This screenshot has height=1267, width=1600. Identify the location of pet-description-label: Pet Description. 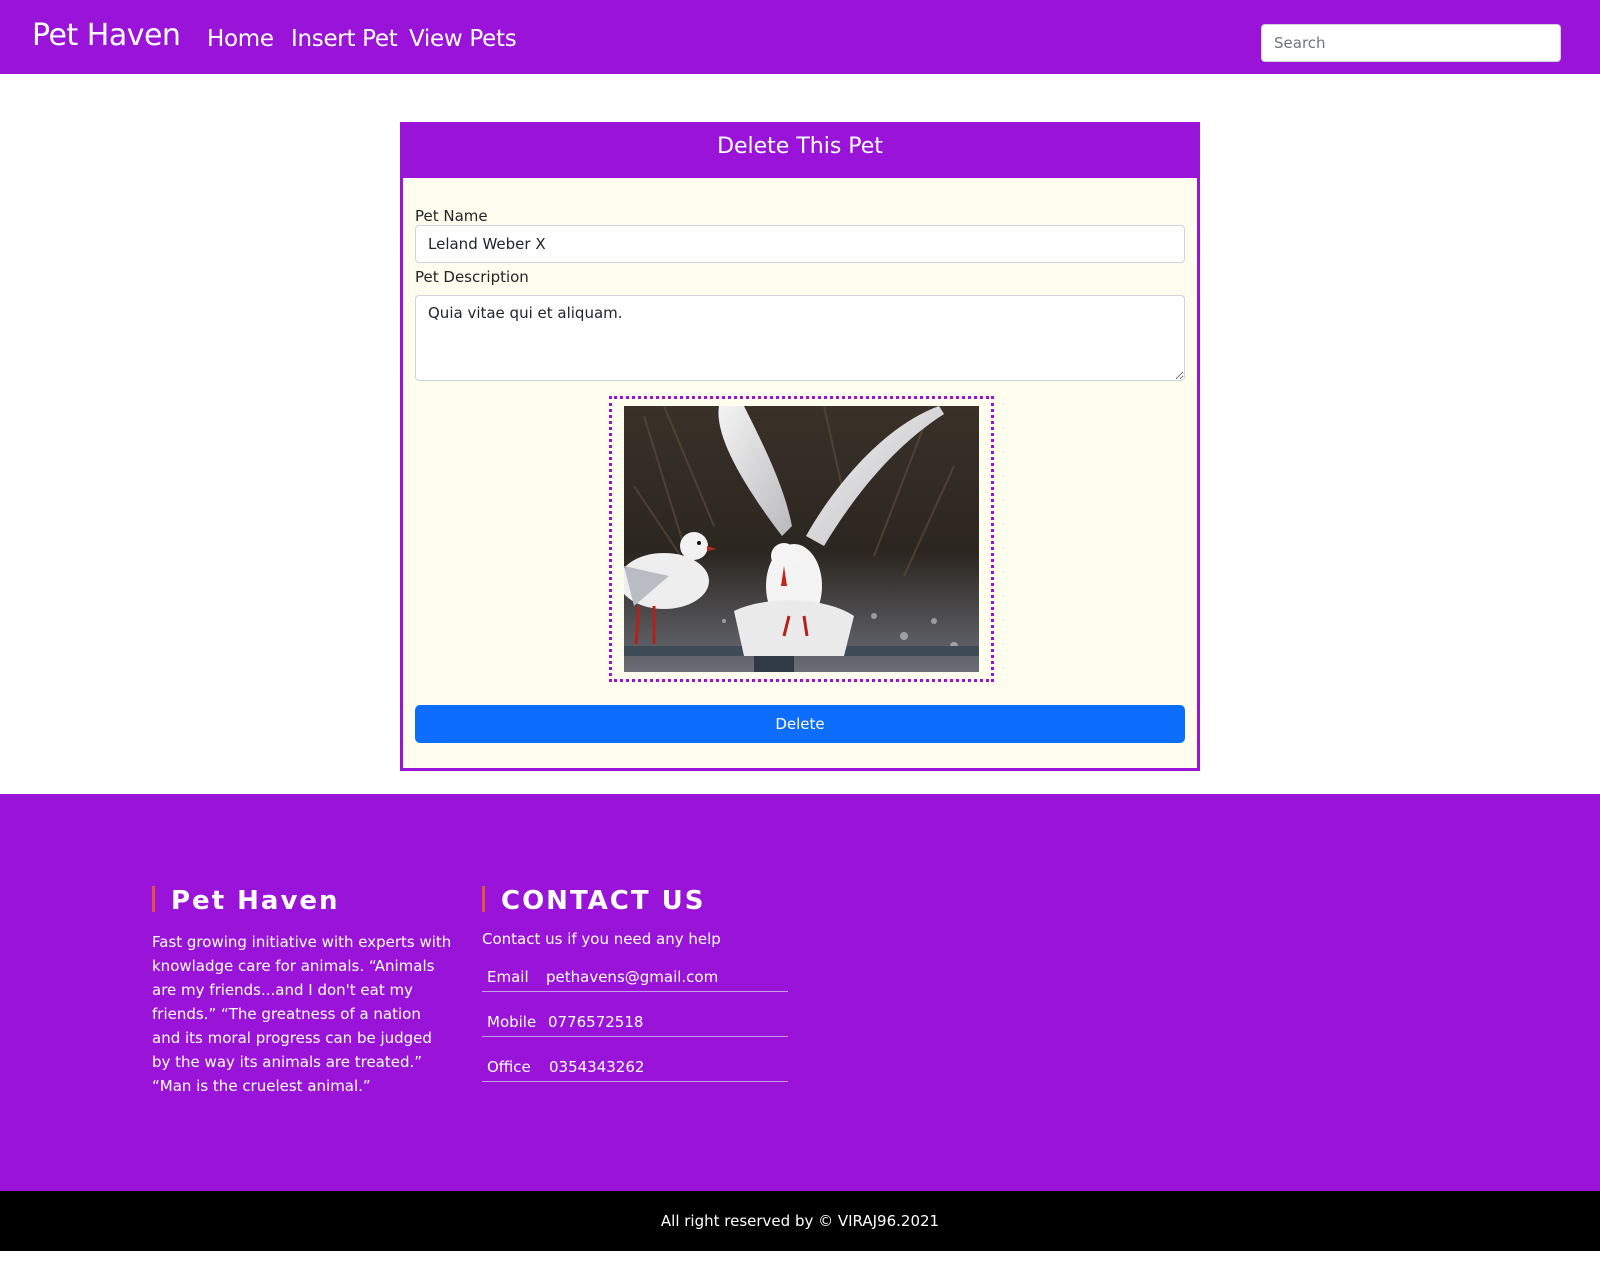
(472, 277).